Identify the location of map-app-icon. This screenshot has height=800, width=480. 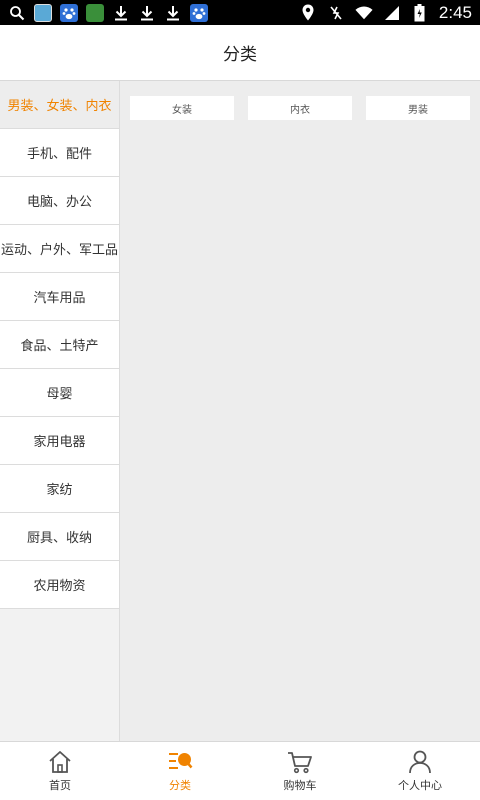
(95, 12).